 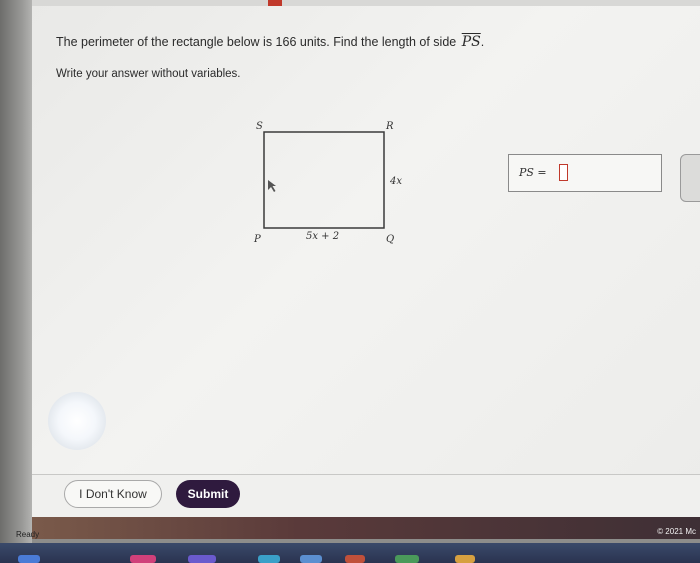 I want to click on vertex-s: S, so click(x=259, y=126).